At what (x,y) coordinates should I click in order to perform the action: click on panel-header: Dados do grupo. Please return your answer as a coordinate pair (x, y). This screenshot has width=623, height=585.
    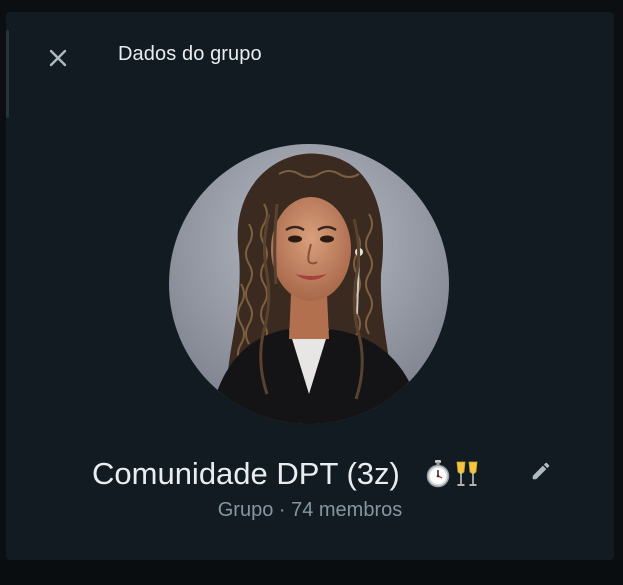
    Looking at the image, I should click on (310, 56).